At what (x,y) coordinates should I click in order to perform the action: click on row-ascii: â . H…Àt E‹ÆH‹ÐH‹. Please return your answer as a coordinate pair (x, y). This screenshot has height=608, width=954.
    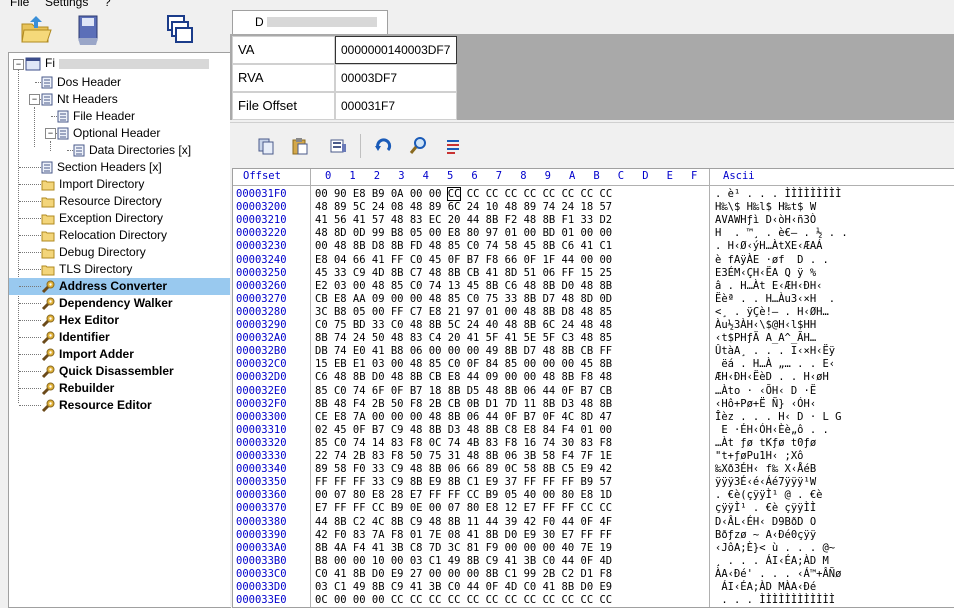
    Looking at the image, I should click on (768, 286).